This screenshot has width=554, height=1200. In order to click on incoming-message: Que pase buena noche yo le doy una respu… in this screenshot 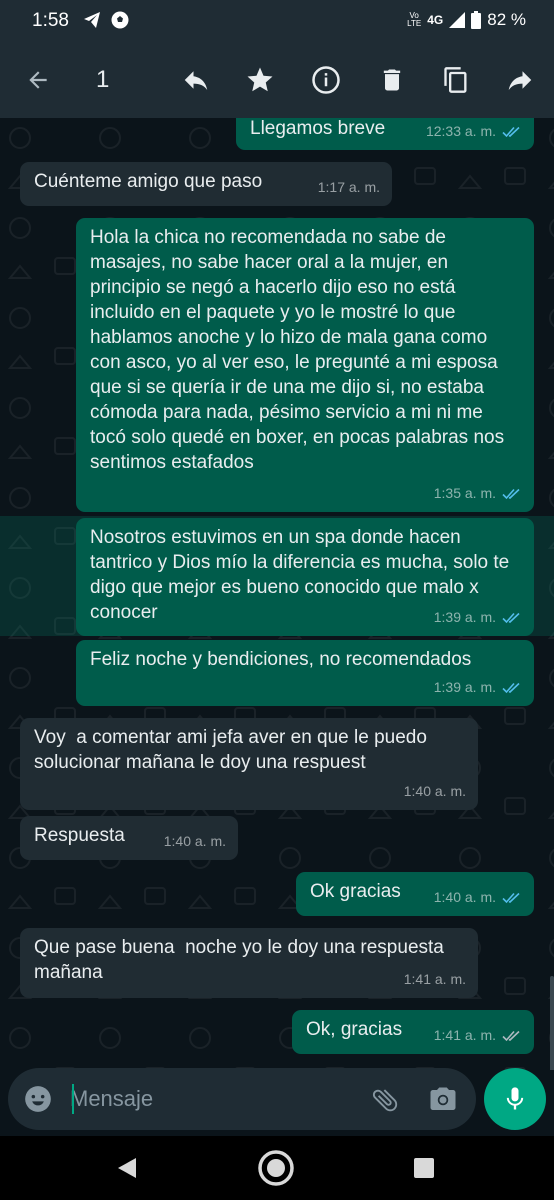, I will do `click(249, 963)`.